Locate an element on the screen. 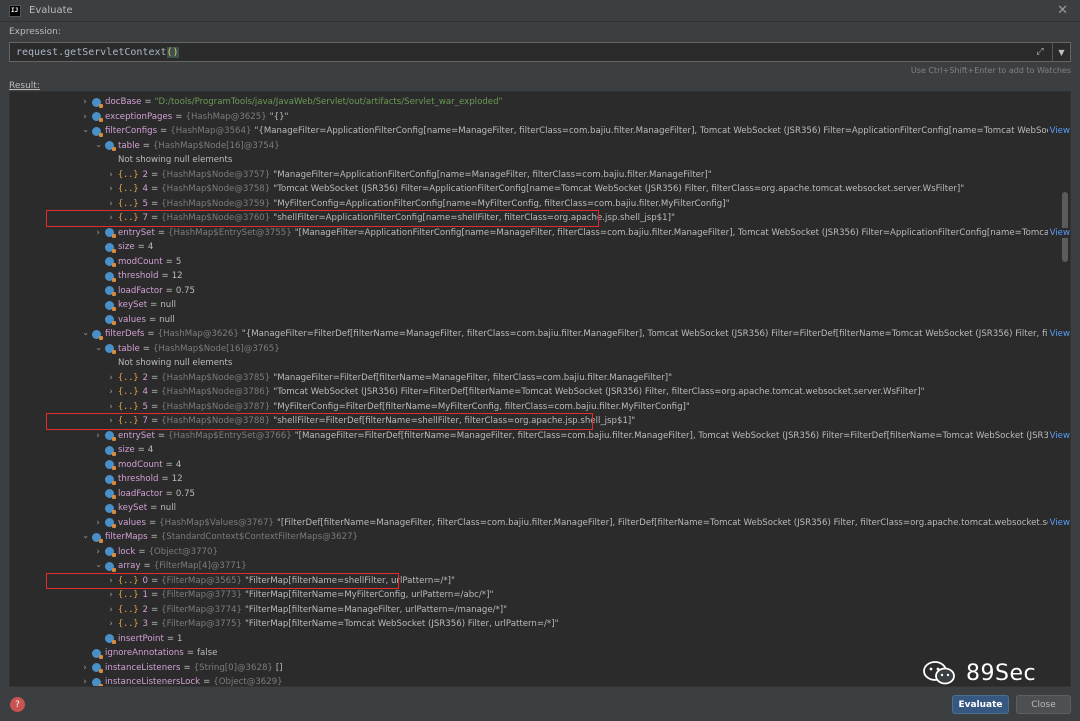 This screenshot has height=721, width=1080. tree-row: insertPoint = 1 is located at coordinates (540, 639).